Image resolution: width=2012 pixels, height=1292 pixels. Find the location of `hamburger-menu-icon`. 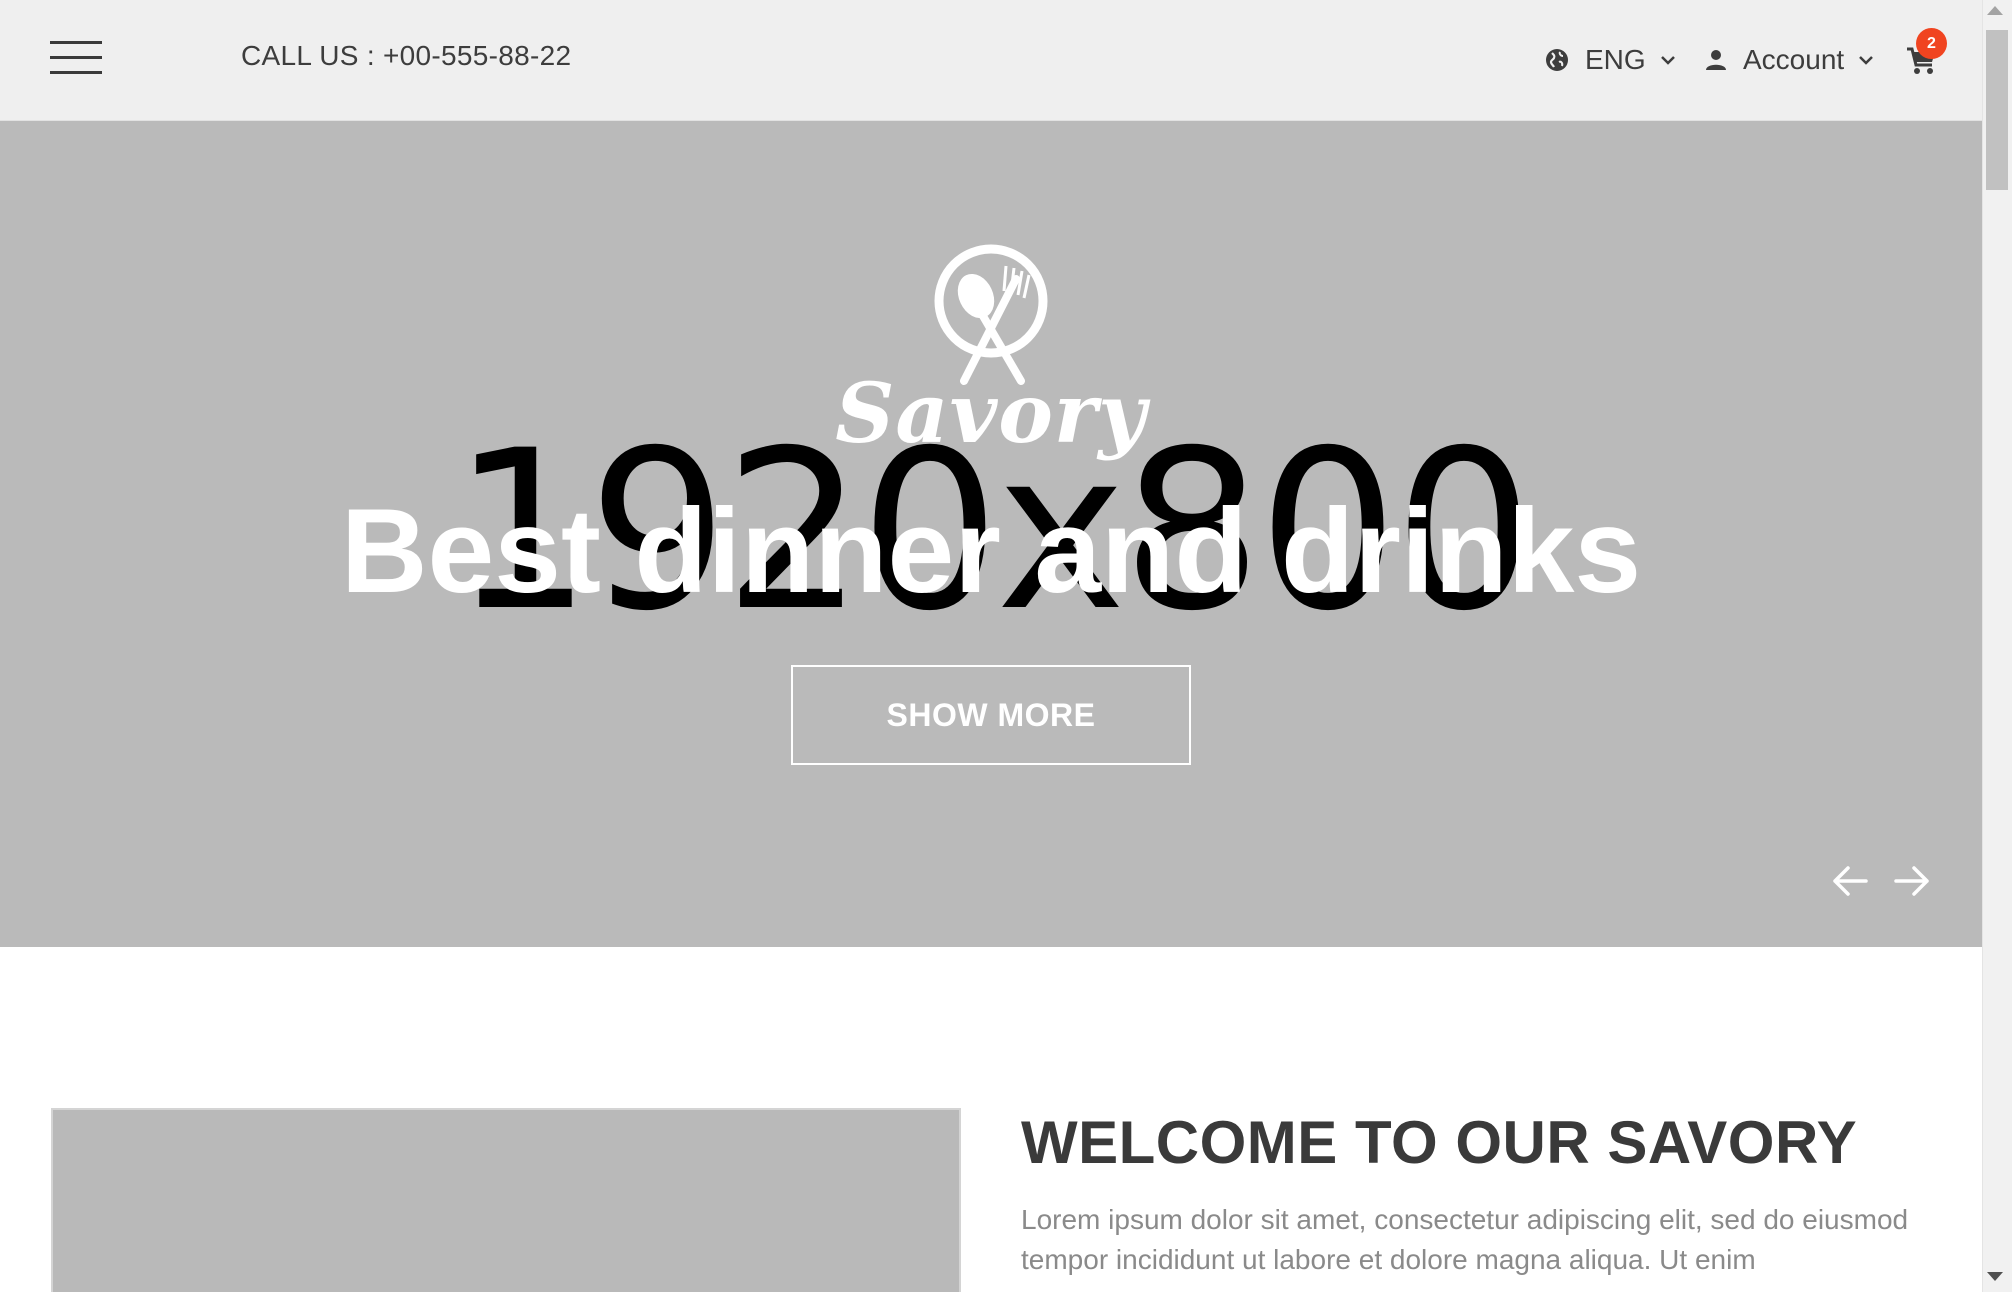

hamburger-menu-icon is located at coordinates (76, 58).